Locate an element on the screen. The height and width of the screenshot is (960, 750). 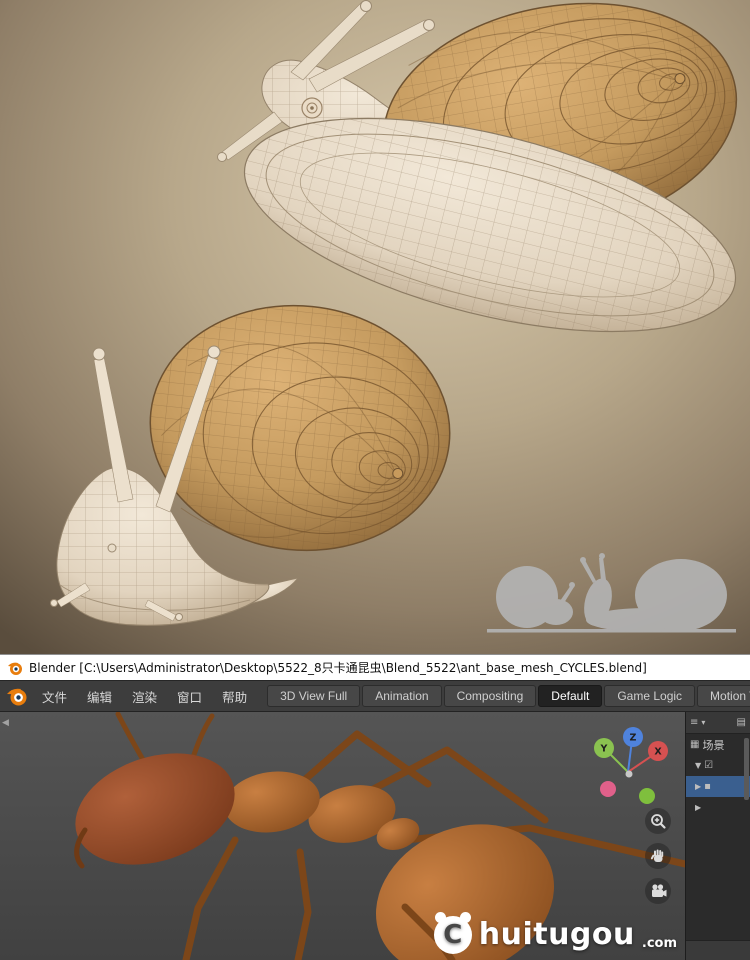
triangle-down-icon: ▼ is located at coordinates (698, 765).